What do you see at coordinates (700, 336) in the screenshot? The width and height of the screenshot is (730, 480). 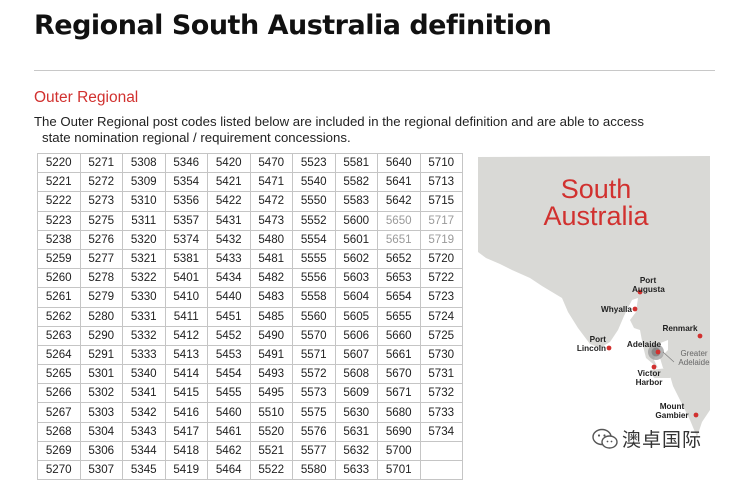 I see `dot-renmark` at bounding box center [700, 336].